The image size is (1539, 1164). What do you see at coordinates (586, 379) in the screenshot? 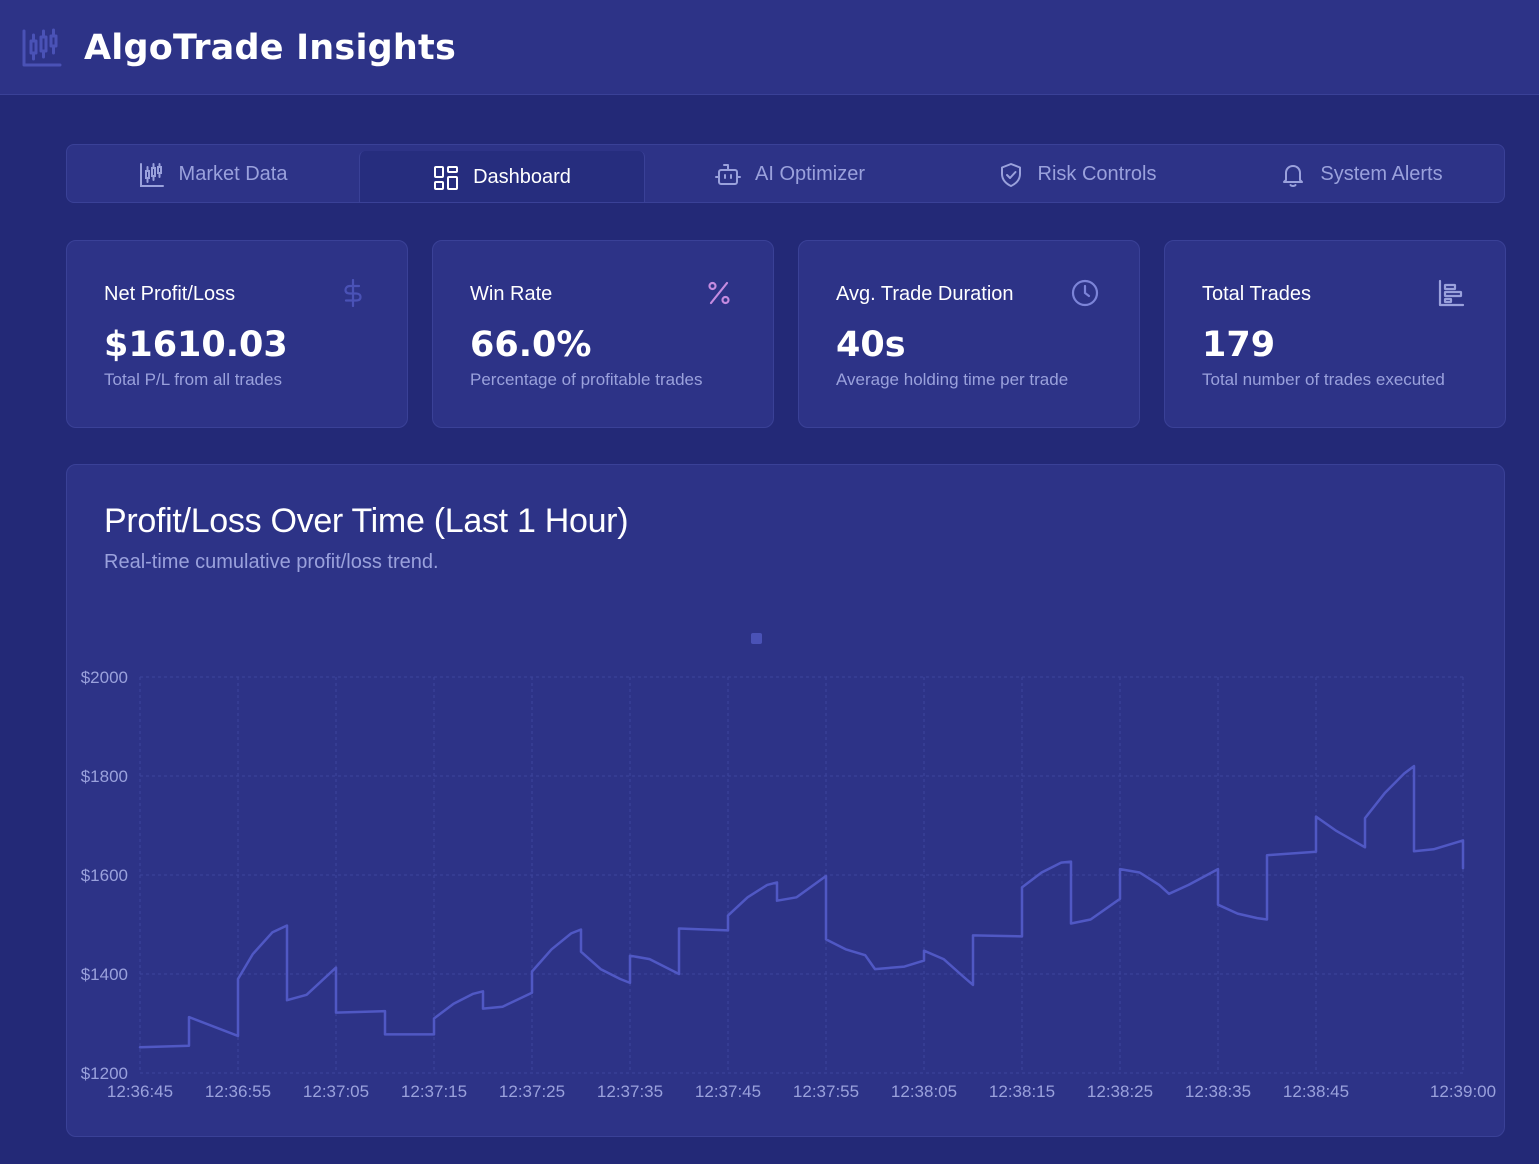
I see `card-subtitle: Percentage of profitable trades` at bounding box center [586, 379].